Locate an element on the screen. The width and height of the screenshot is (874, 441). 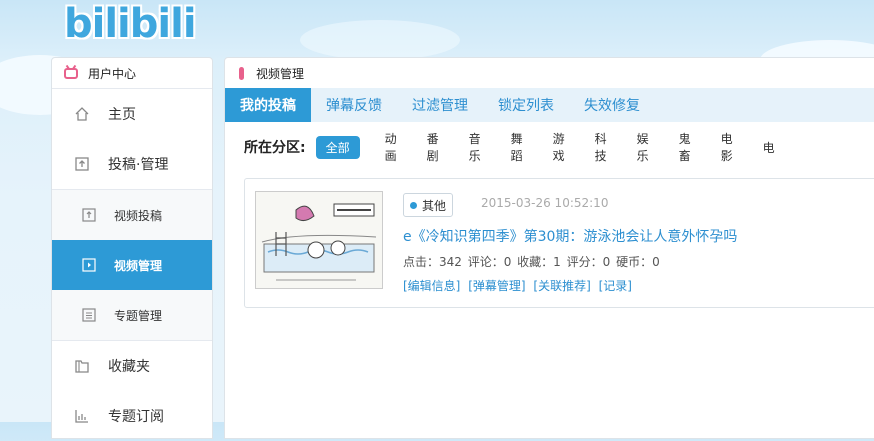
upload-icon is located at coordinates (82, 164).